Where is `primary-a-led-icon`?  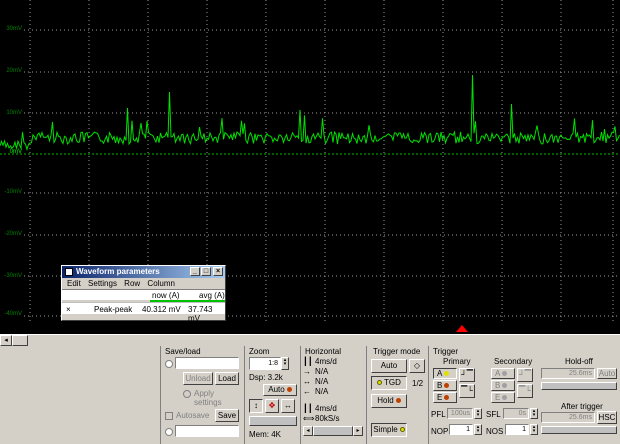
primary-a-led-icon is located at coordinates (447, 374).